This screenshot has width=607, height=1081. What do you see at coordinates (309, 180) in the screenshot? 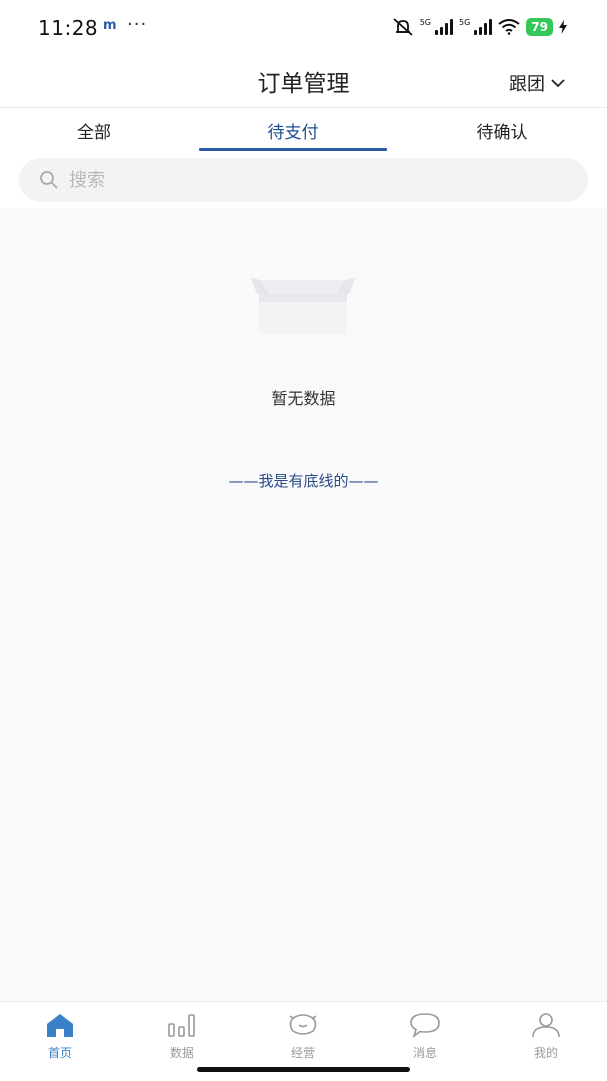
I see `search-input` at bounding box center [309, 180].